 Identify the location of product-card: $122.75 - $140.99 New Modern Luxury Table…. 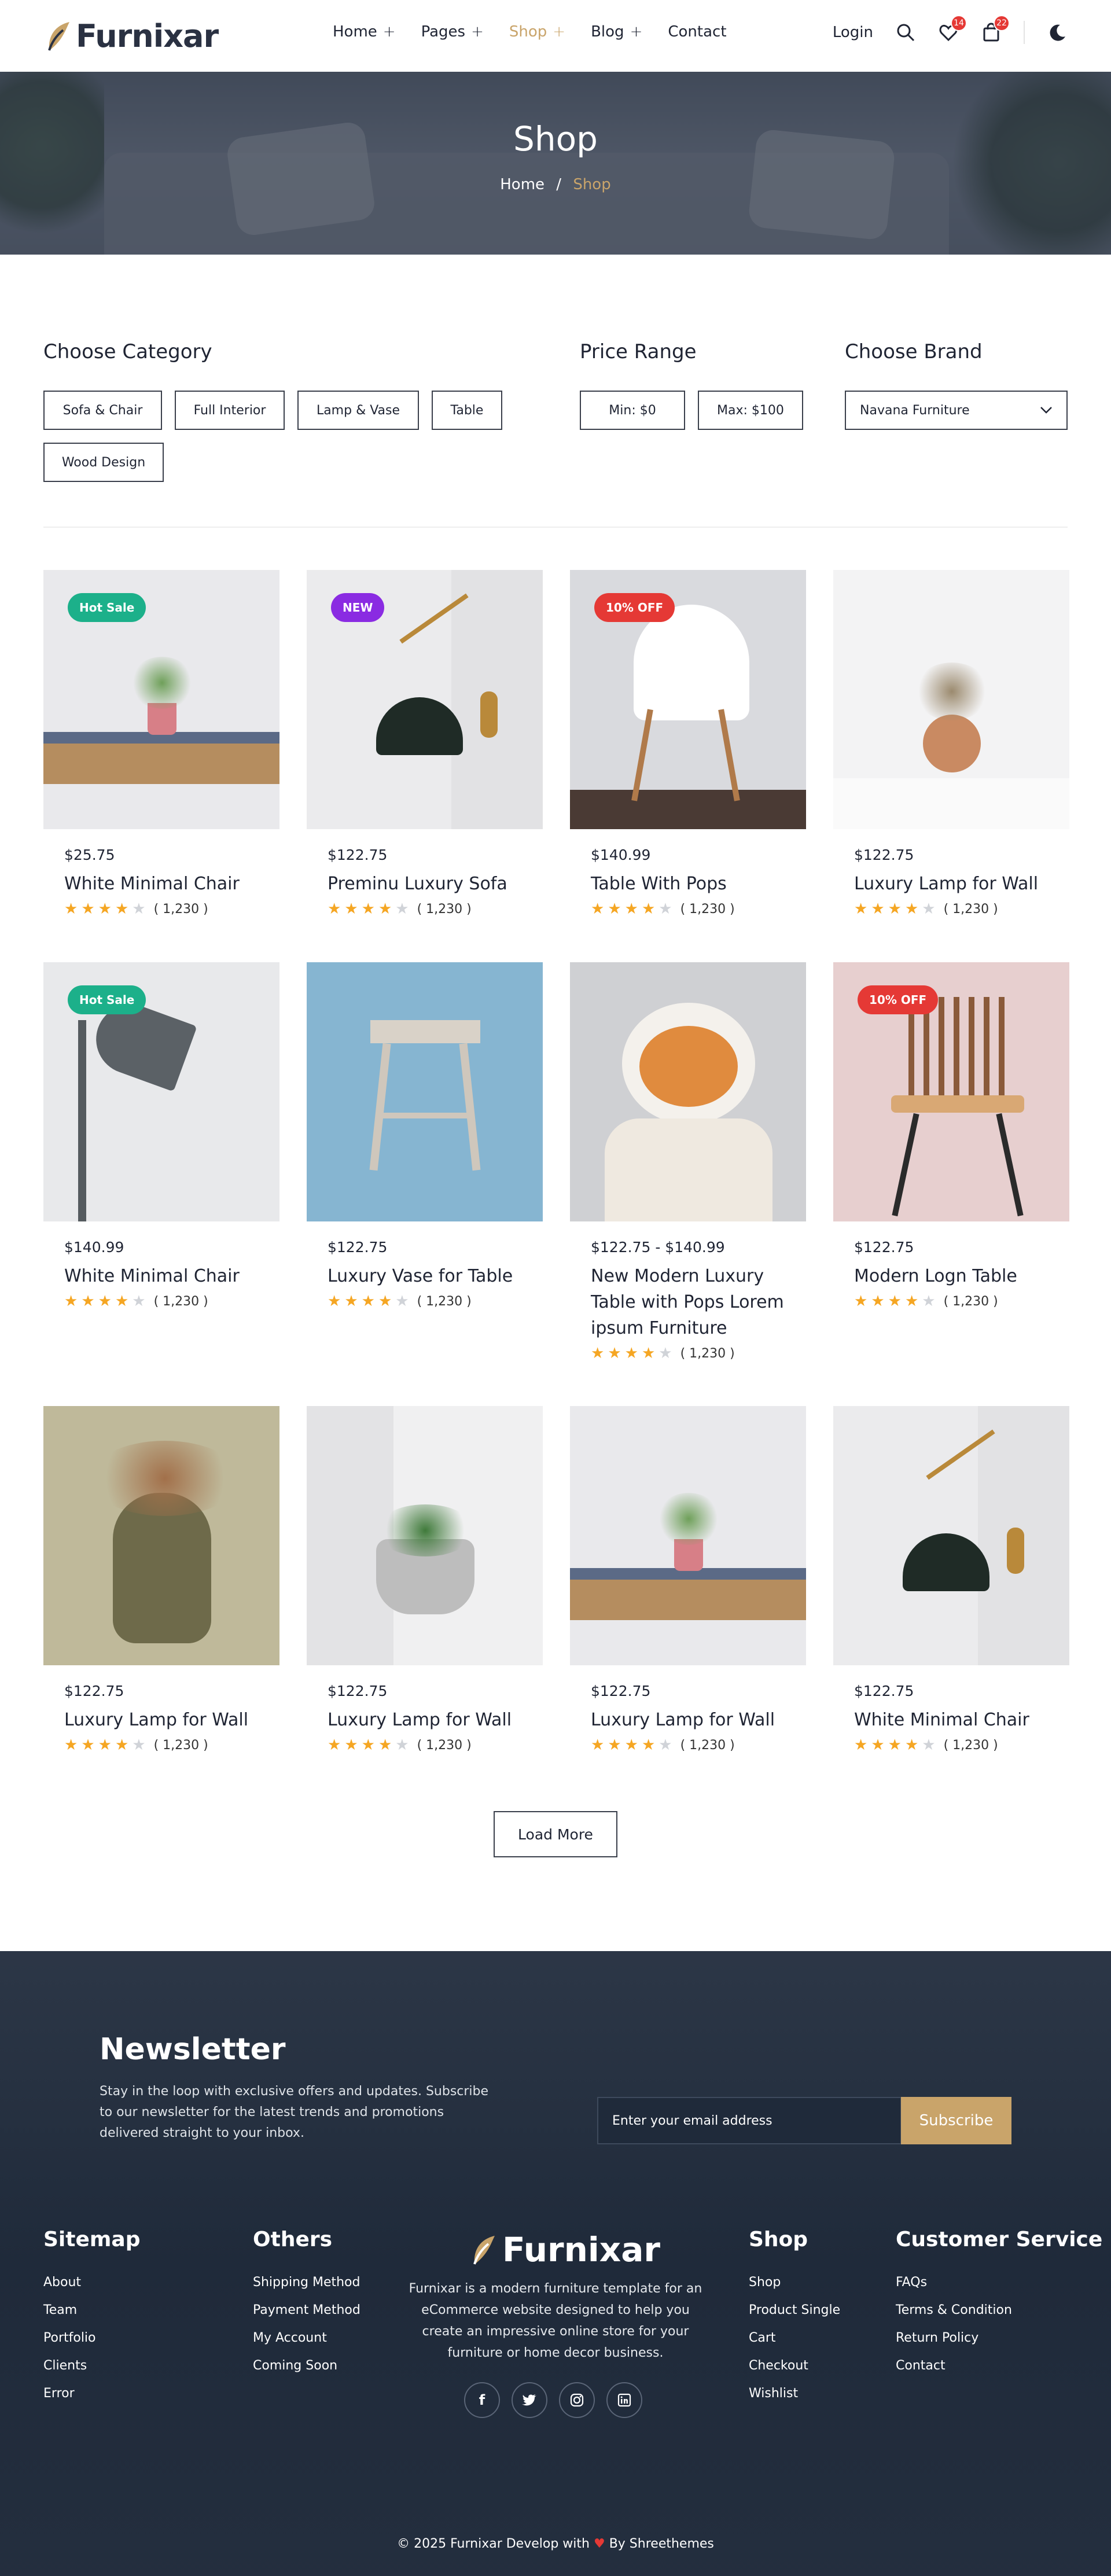
(688, 1162).